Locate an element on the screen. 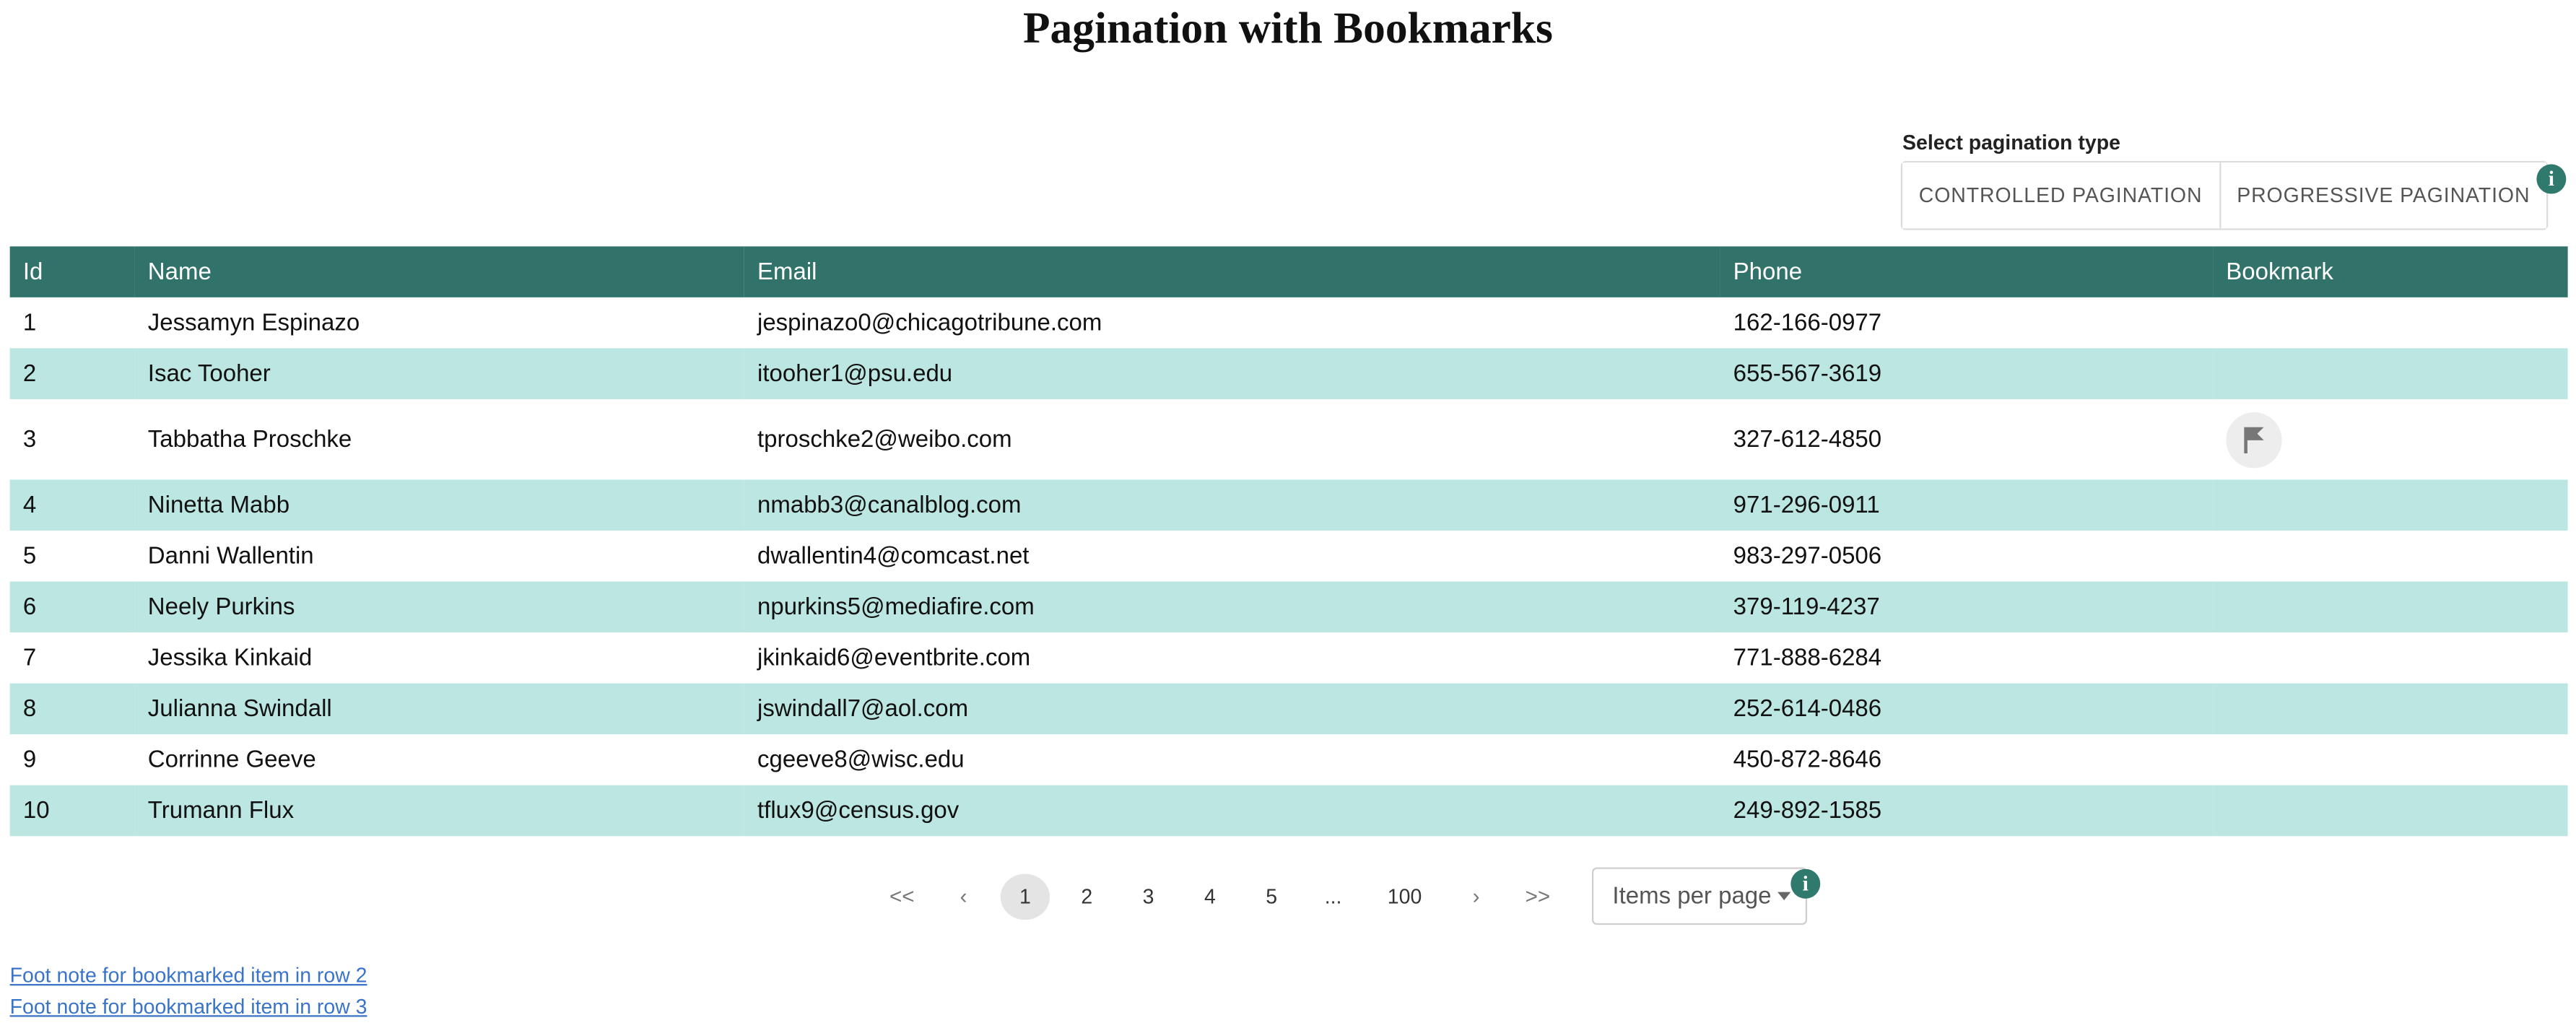  cell-phone: 379-119-4237 is located at coordinates (1967, 607).